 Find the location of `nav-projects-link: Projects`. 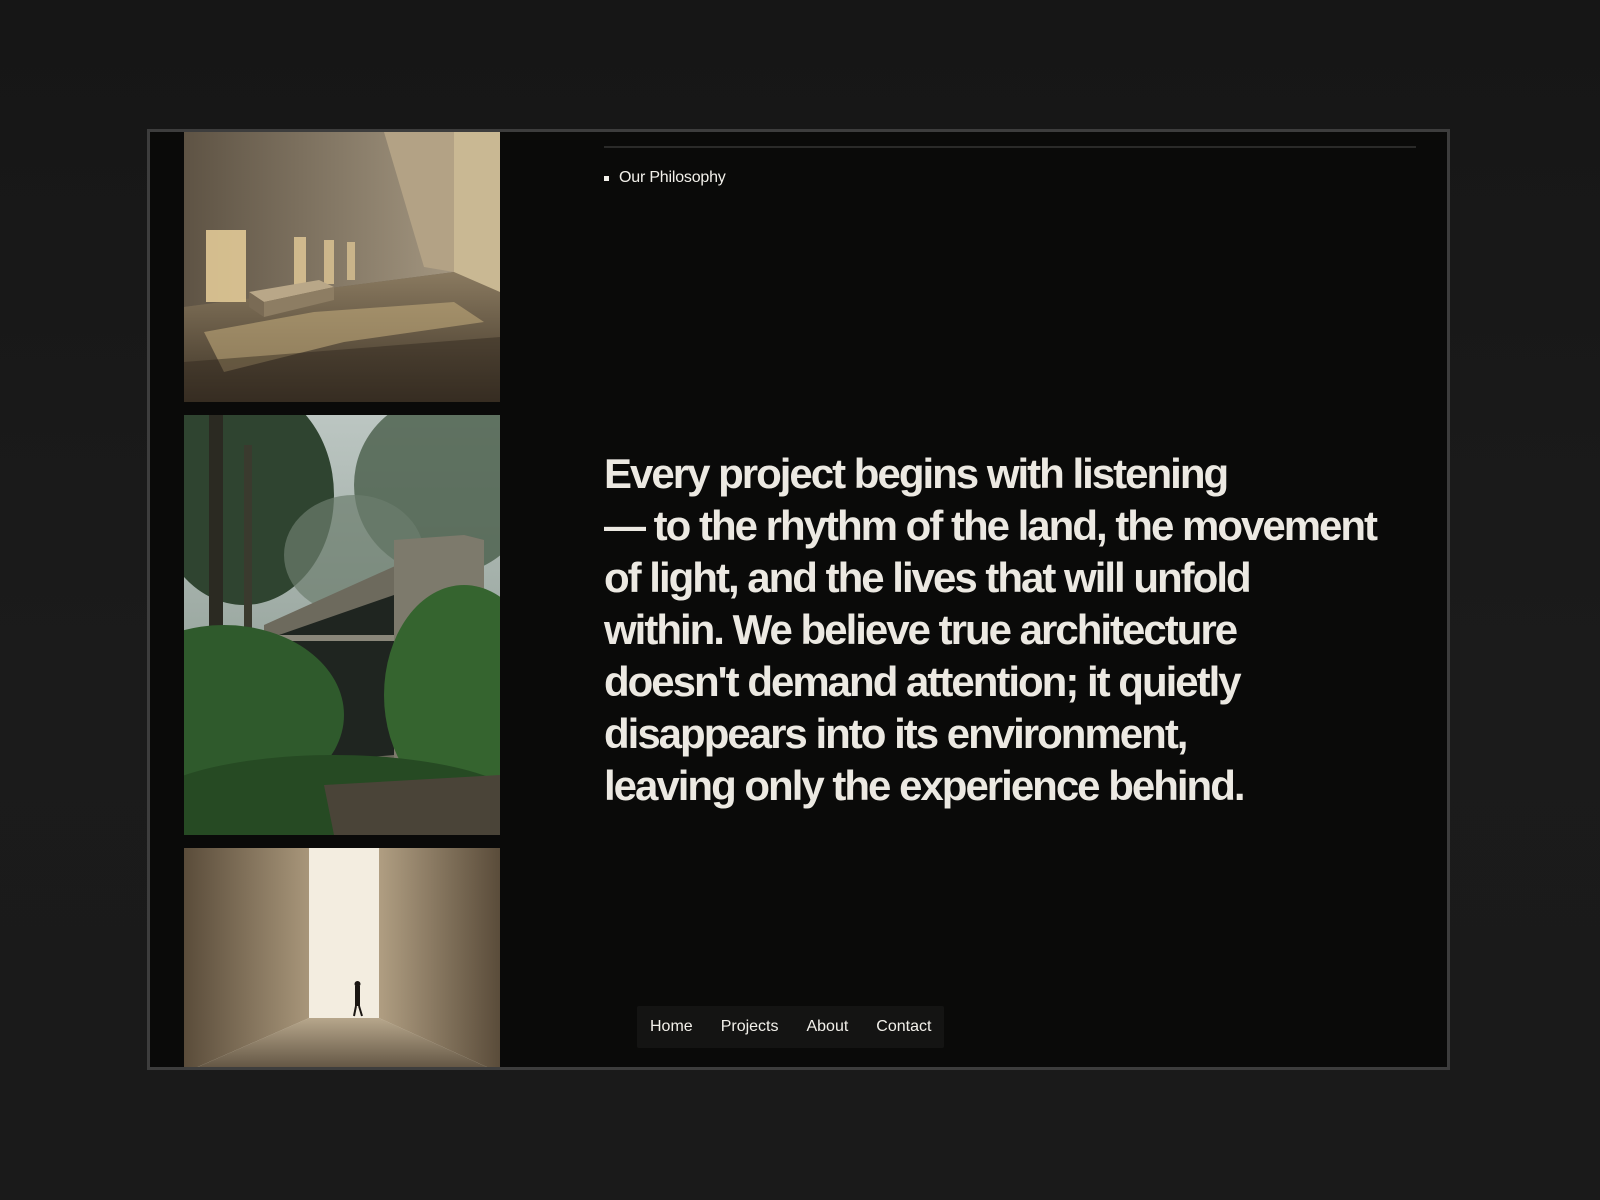

nav-projects-link: Projects is located at coordinates (750, 1027).